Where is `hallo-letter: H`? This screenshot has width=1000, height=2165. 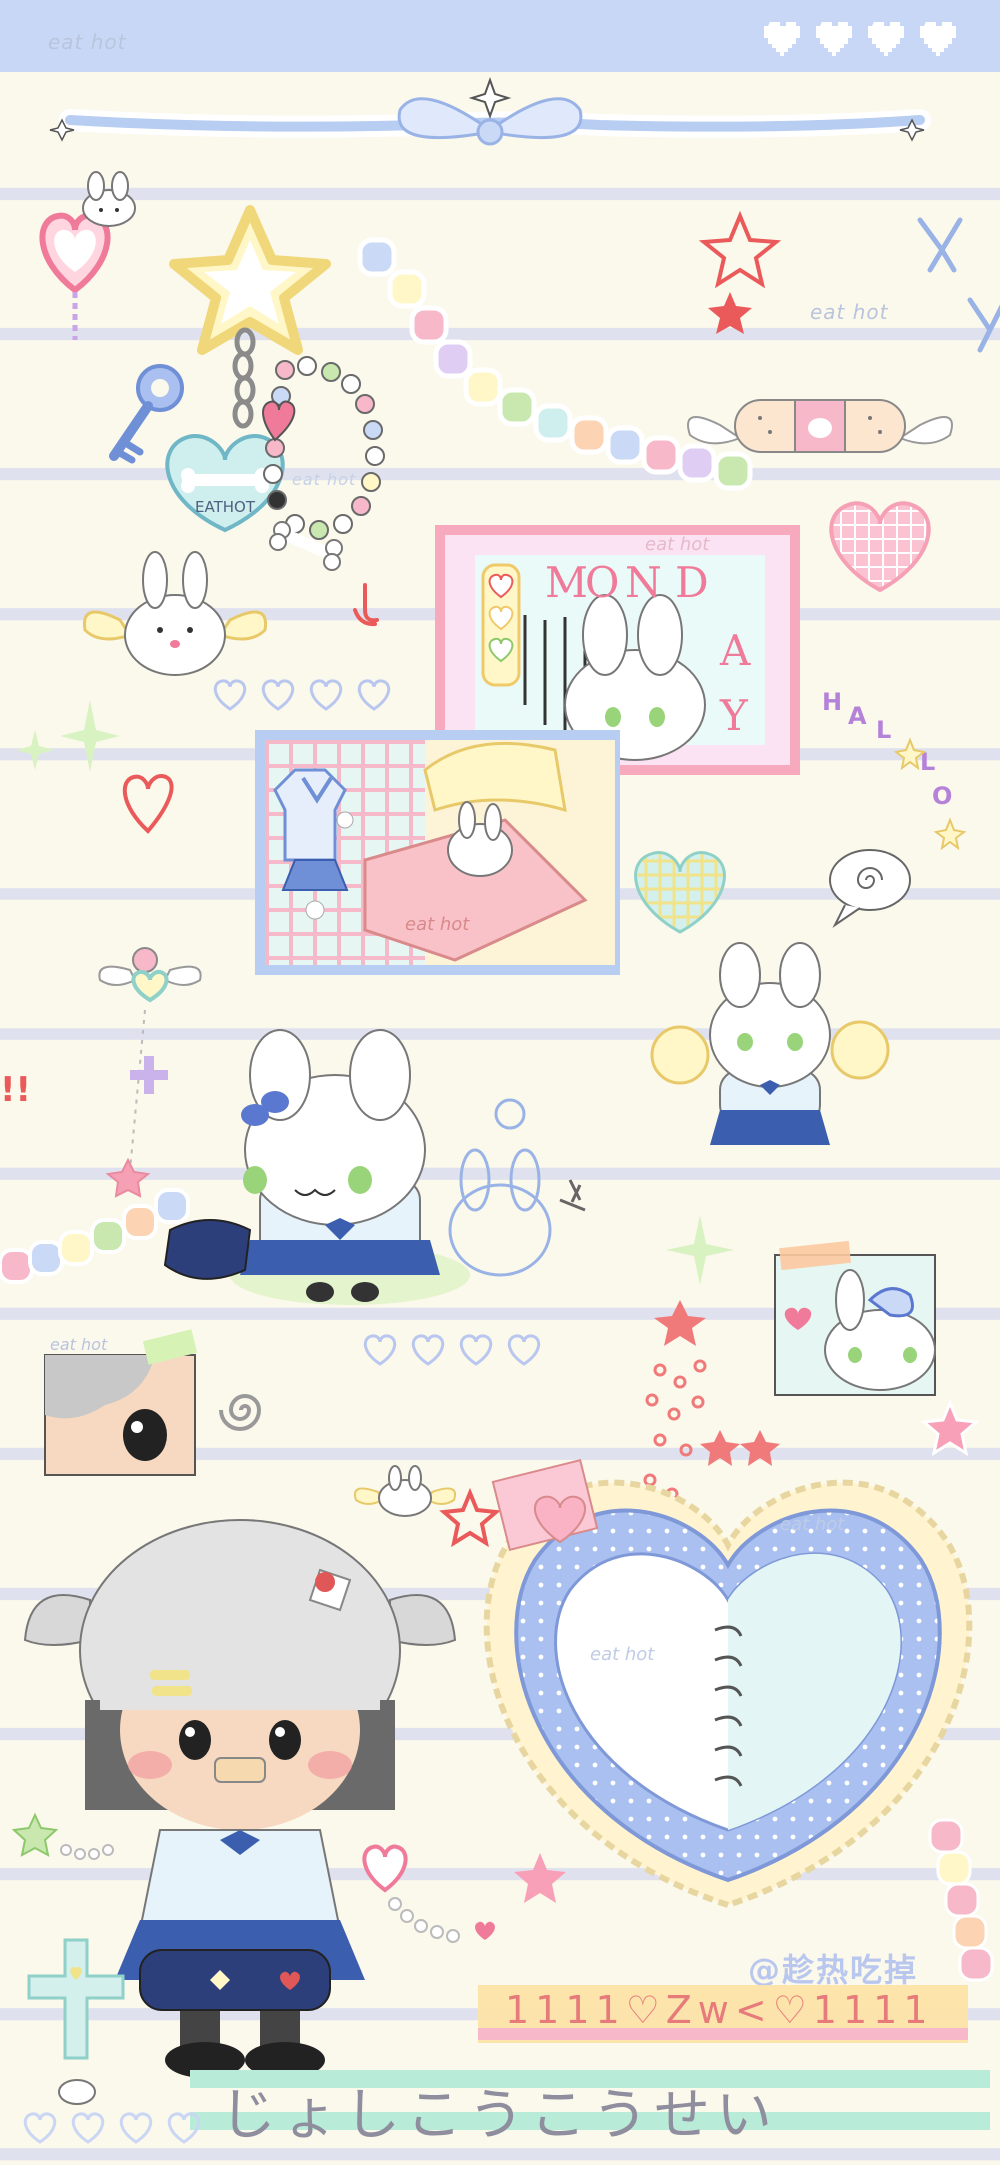
hallo-letter: H is located at coordinates (832, 702).